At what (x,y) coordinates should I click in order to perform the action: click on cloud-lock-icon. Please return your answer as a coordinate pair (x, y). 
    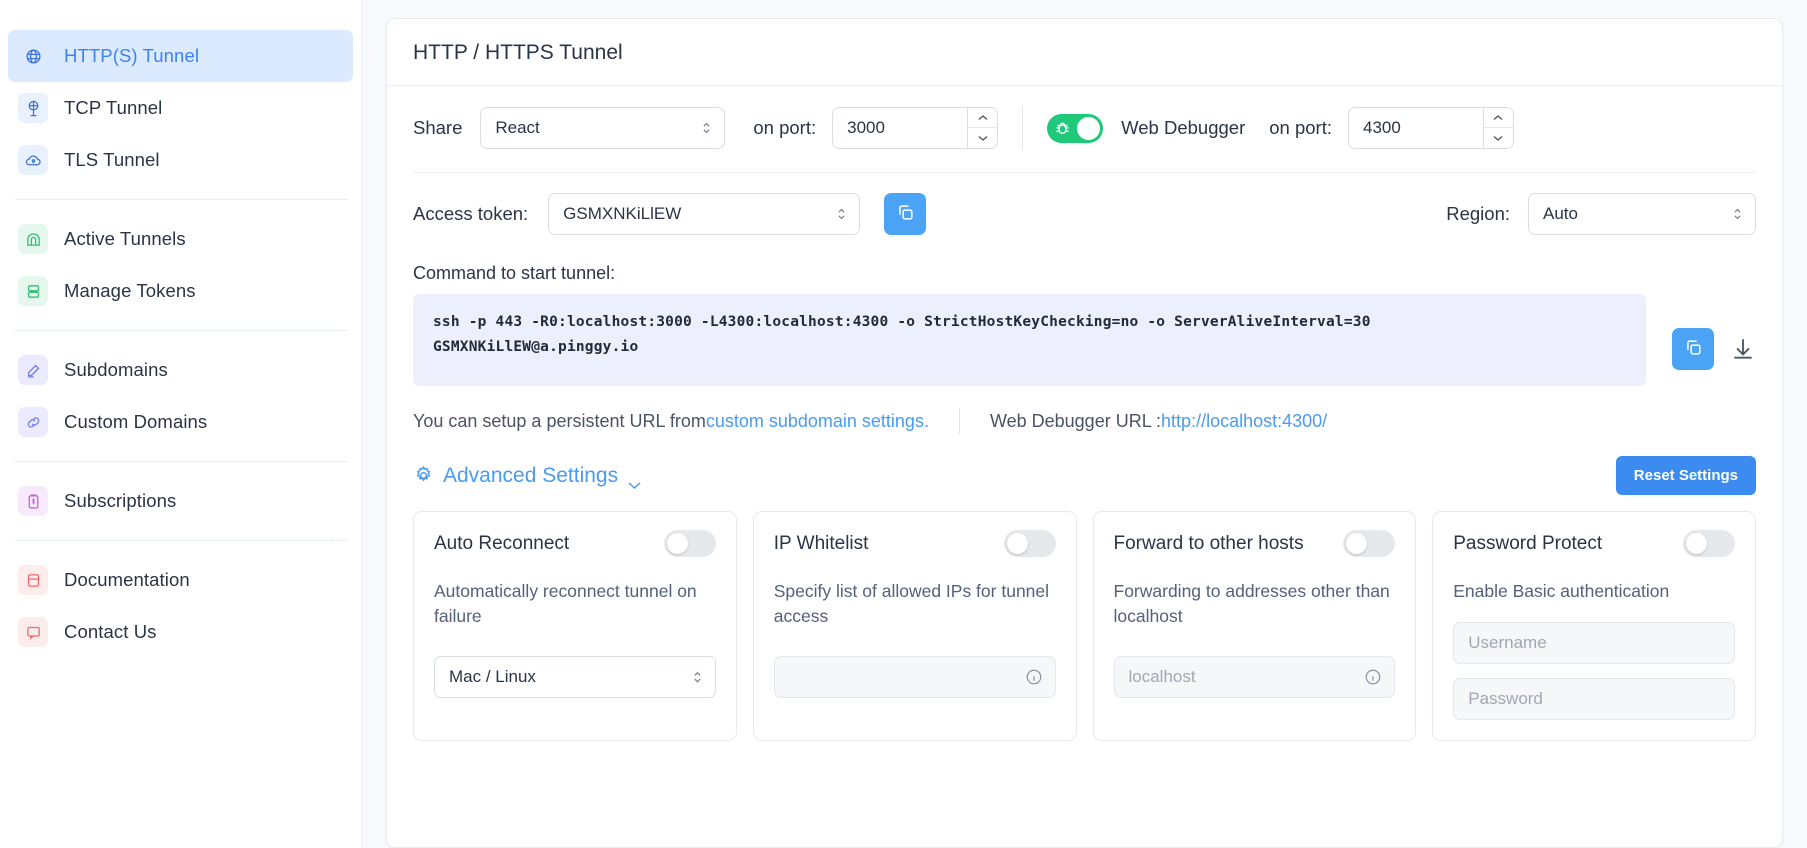
    Looking at the image, I should click on (33, 160).